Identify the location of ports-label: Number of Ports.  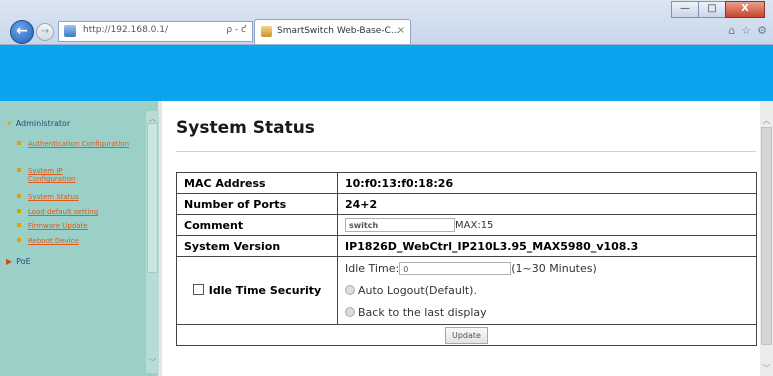
(257, 204).